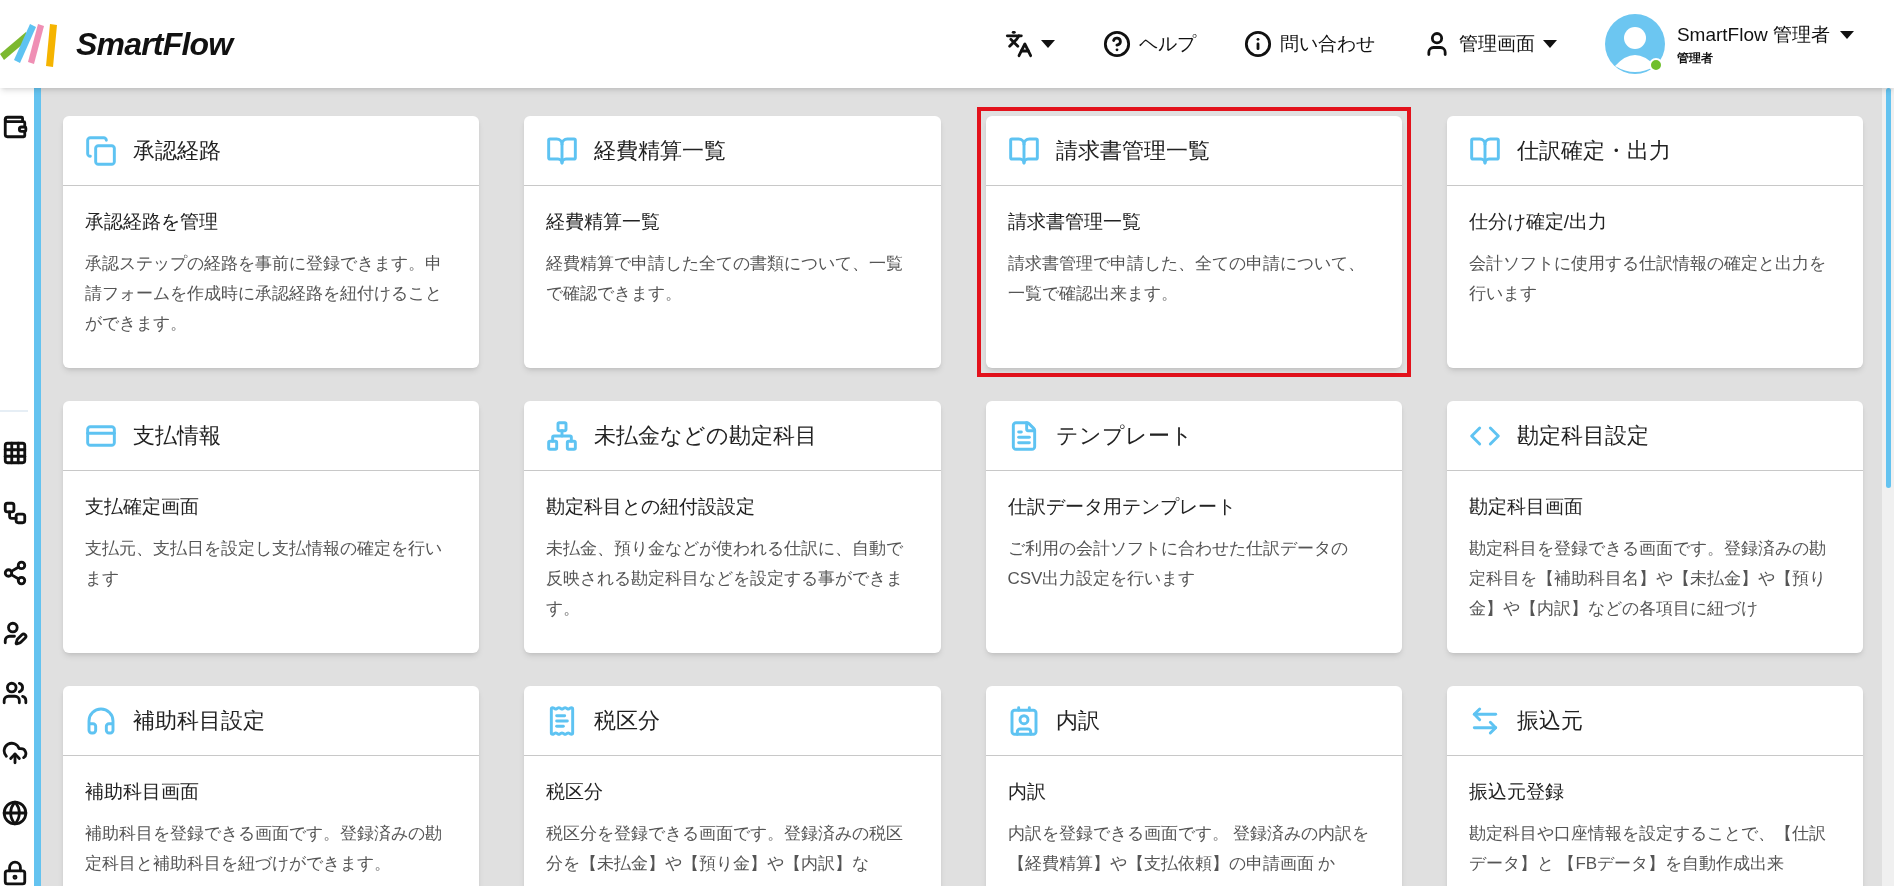 The height and width of the screenshot is (886, 1894). Describe the element at coordinates (15, 513) in the screenshot. I see `workflow-icon` at that location.